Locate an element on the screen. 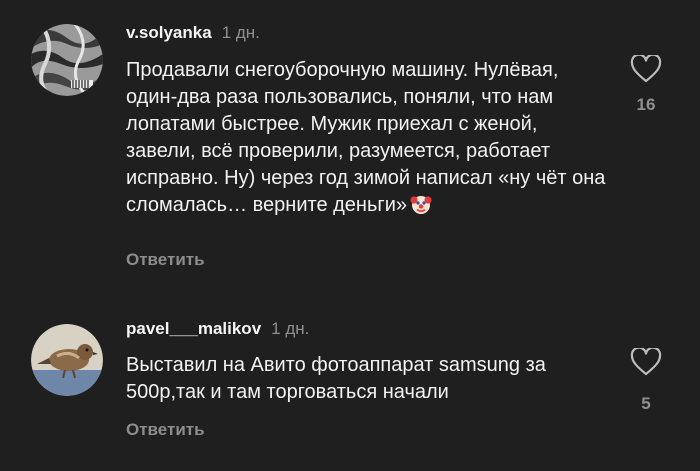 This screenshot has height=471, width=700. comment-header: pavel___malikov 1 дн. is located at coordinates (217, 329).